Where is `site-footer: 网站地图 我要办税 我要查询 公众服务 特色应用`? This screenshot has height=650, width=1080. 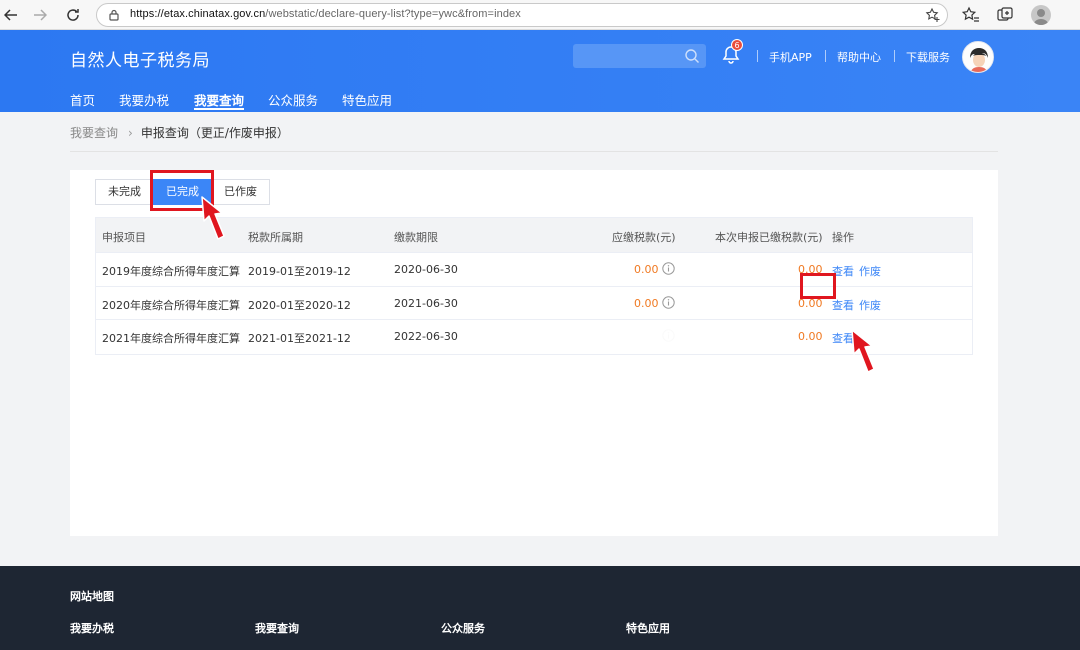
site-footer: 网站地图 我要办税 我要查询 公众服务 特色应用 is located at coordinates (540, 608).